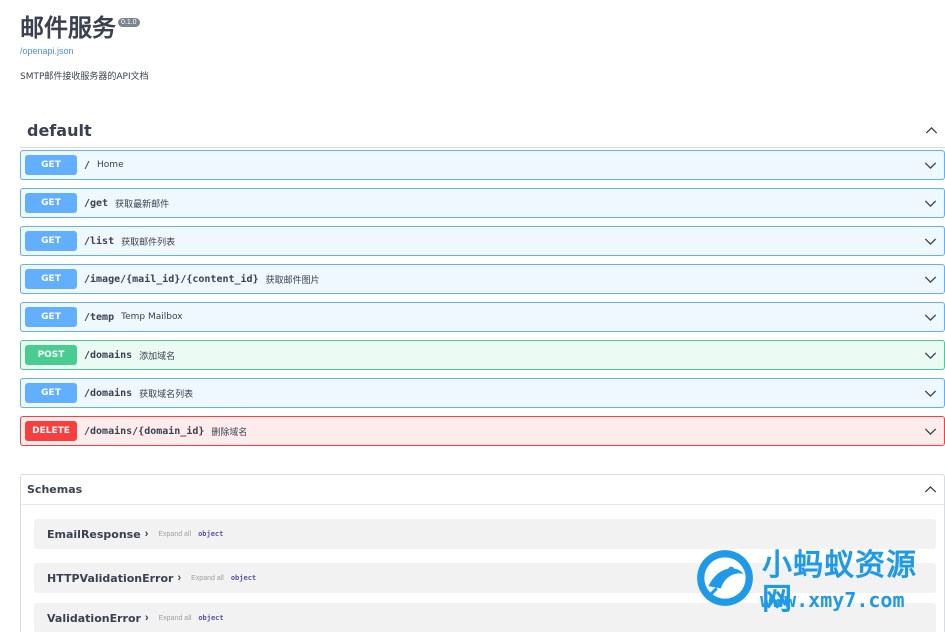  I want to click on api-title: 邮件服务, so click(68, 28).